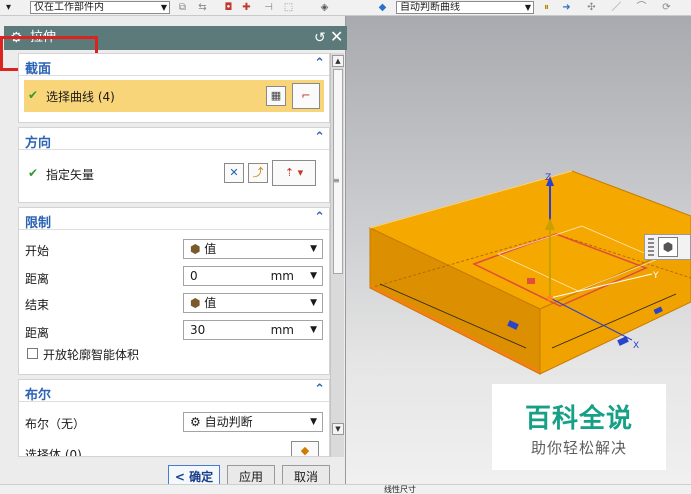 This screenshot has height=494, width=691. What do you see at coordinates (174, 165) in the screenshot?
I see `direction-section: 方向 ⌃ ✔ 指定矢量 ✕ ⤴ ⇡ ▾` at bounding box center [174, 165].